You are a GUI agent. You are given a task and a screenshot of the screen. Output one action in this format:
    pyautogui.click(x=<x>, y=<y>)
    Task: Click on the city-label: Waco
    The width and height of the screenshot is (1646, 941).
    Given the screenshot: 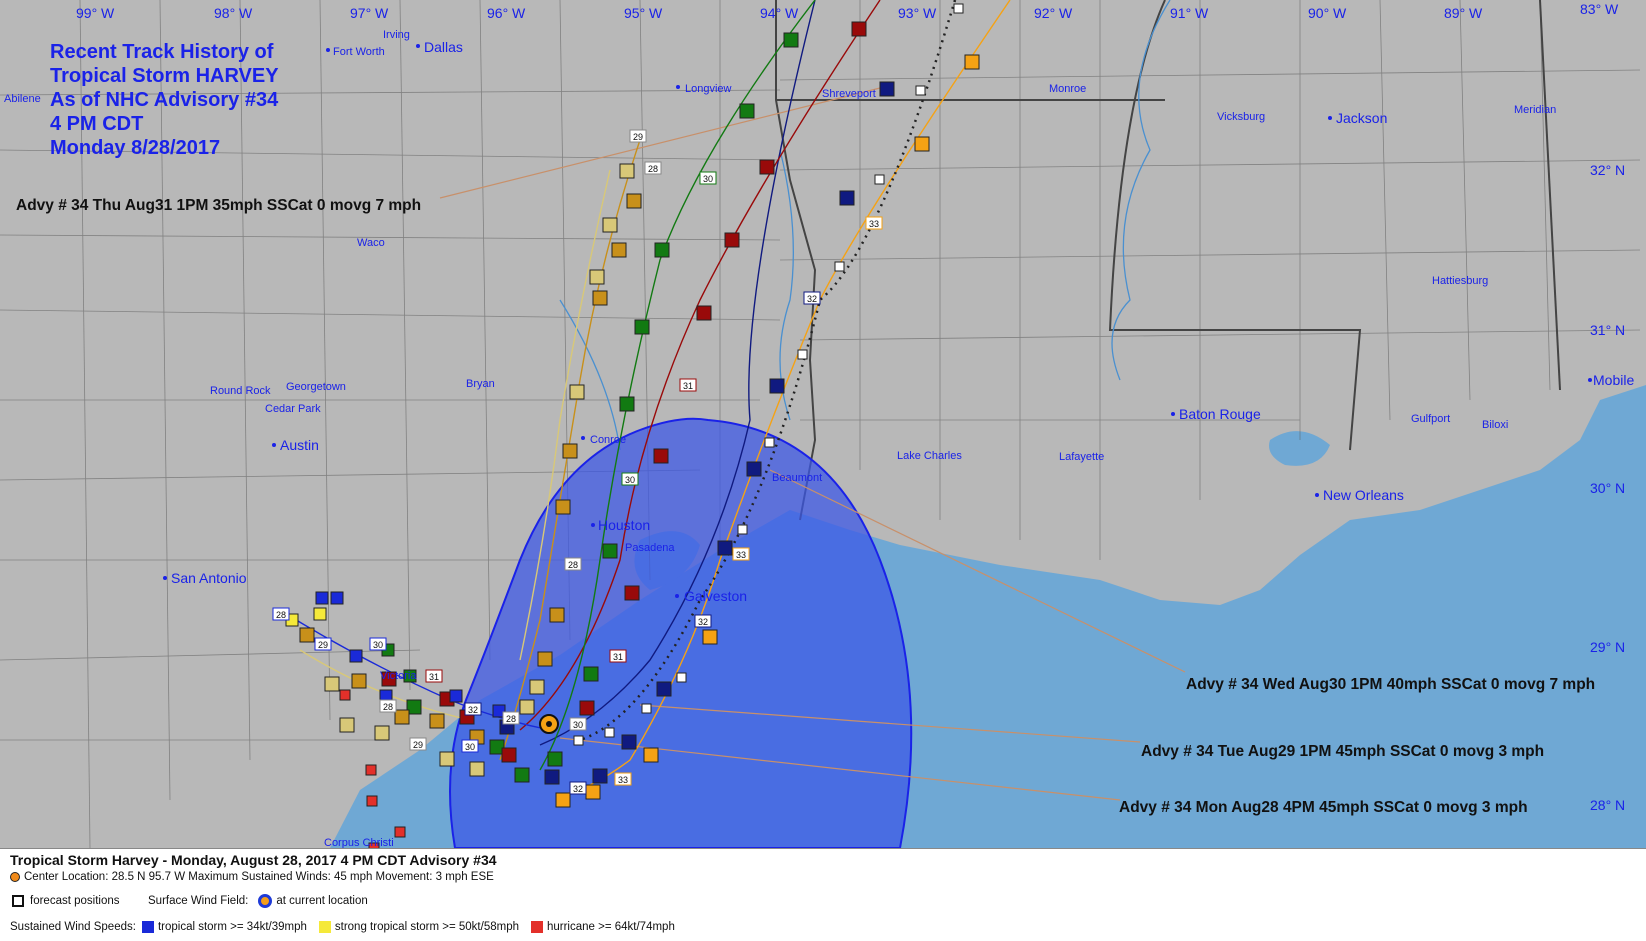 What is the action you would take?
    pyautogui.click(x=371, y=243)
    